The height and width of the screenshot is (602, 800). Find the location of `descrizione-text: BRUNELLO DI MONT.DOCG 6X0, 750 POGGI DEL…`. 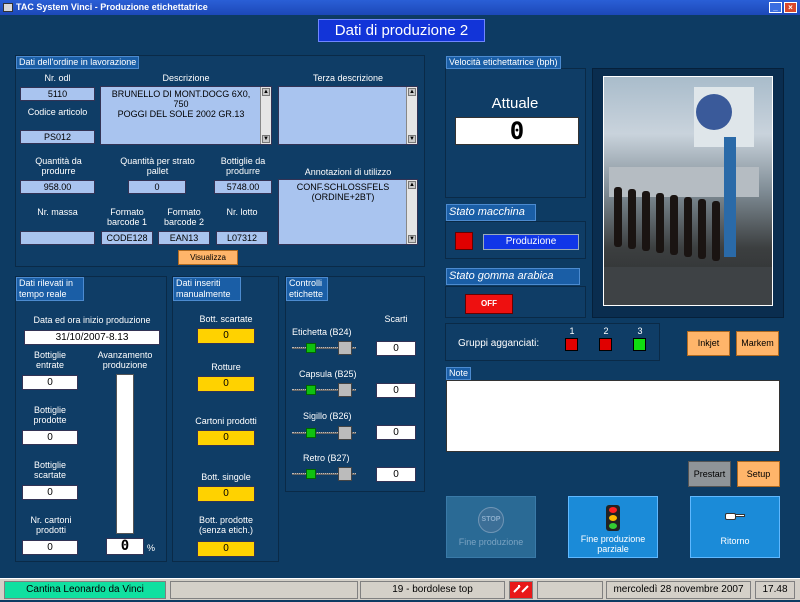

descrizione-text: BRUNELLO DI MONT.DOCG 6X0, 750 POGGI DEL… is located at coordinates (181, 104).